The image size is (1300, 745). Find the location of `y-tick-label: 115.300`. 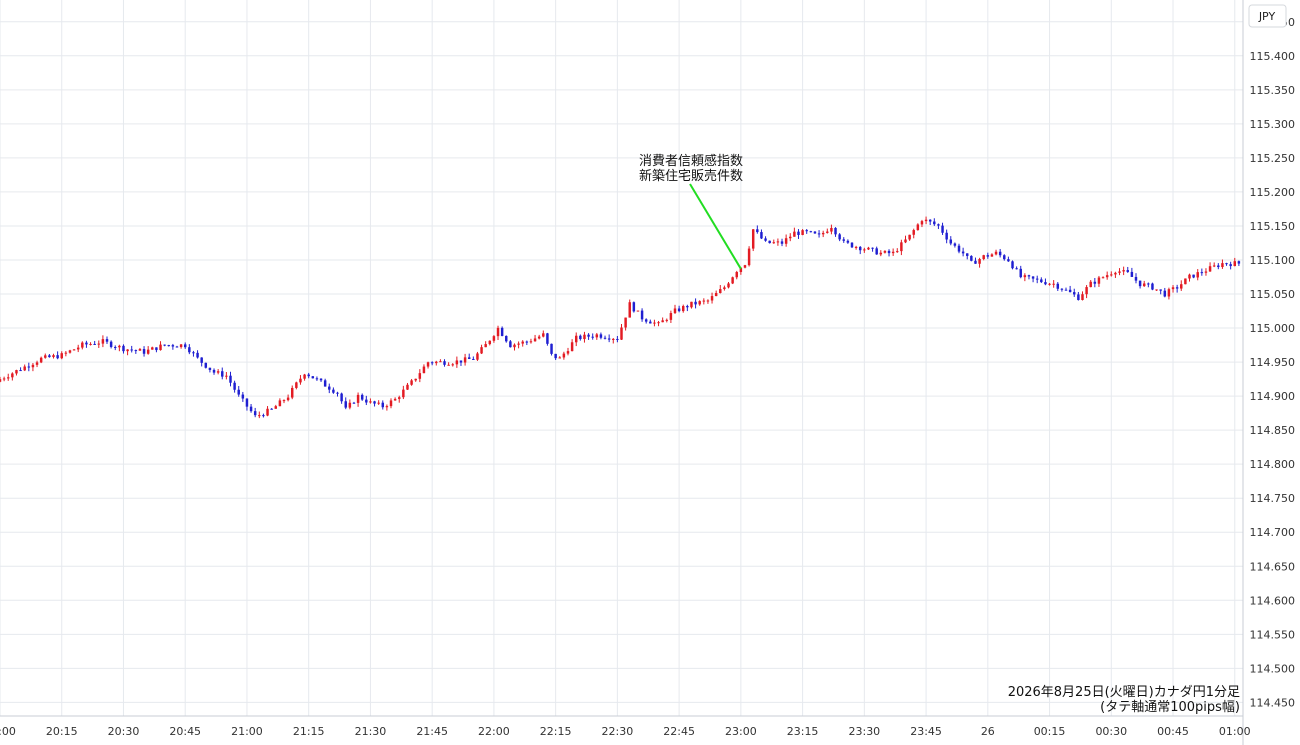

y-tick-label: 115.300 is located at coordinates (1273, 124).